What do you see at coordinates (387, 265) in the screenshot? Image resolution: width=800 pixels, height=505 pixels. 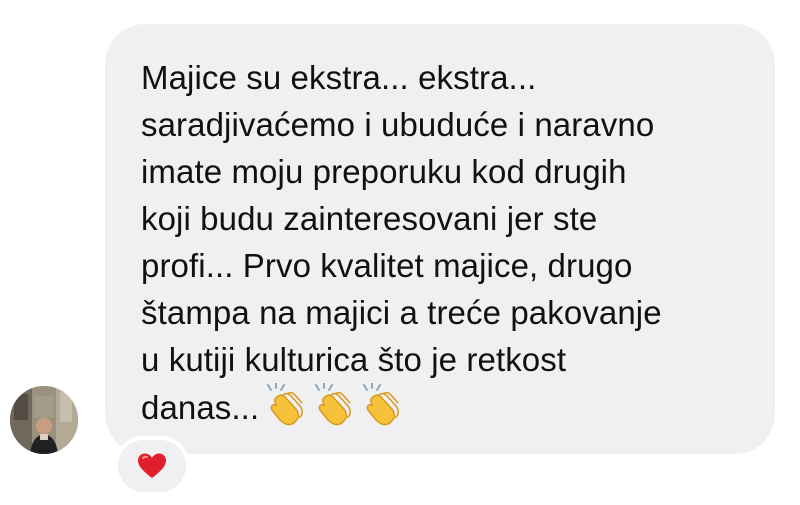 I see `message-line: profi... Prvo kvalitet majice, drugo` at bounding box center [387, 265].